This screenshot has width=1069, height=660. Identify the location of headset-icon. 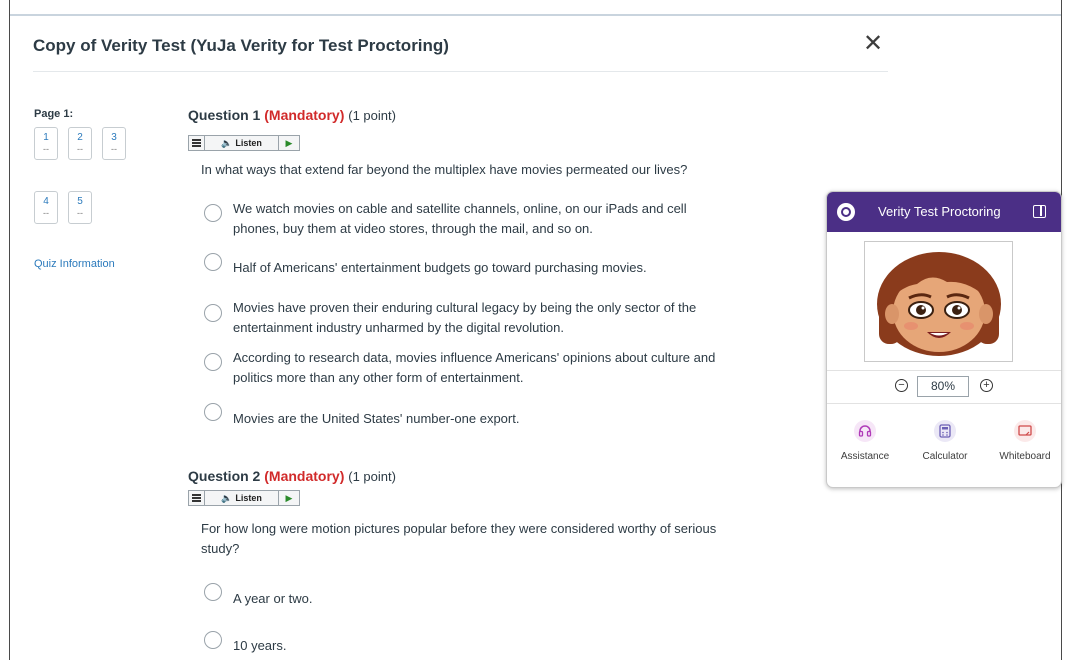
(865, 431).